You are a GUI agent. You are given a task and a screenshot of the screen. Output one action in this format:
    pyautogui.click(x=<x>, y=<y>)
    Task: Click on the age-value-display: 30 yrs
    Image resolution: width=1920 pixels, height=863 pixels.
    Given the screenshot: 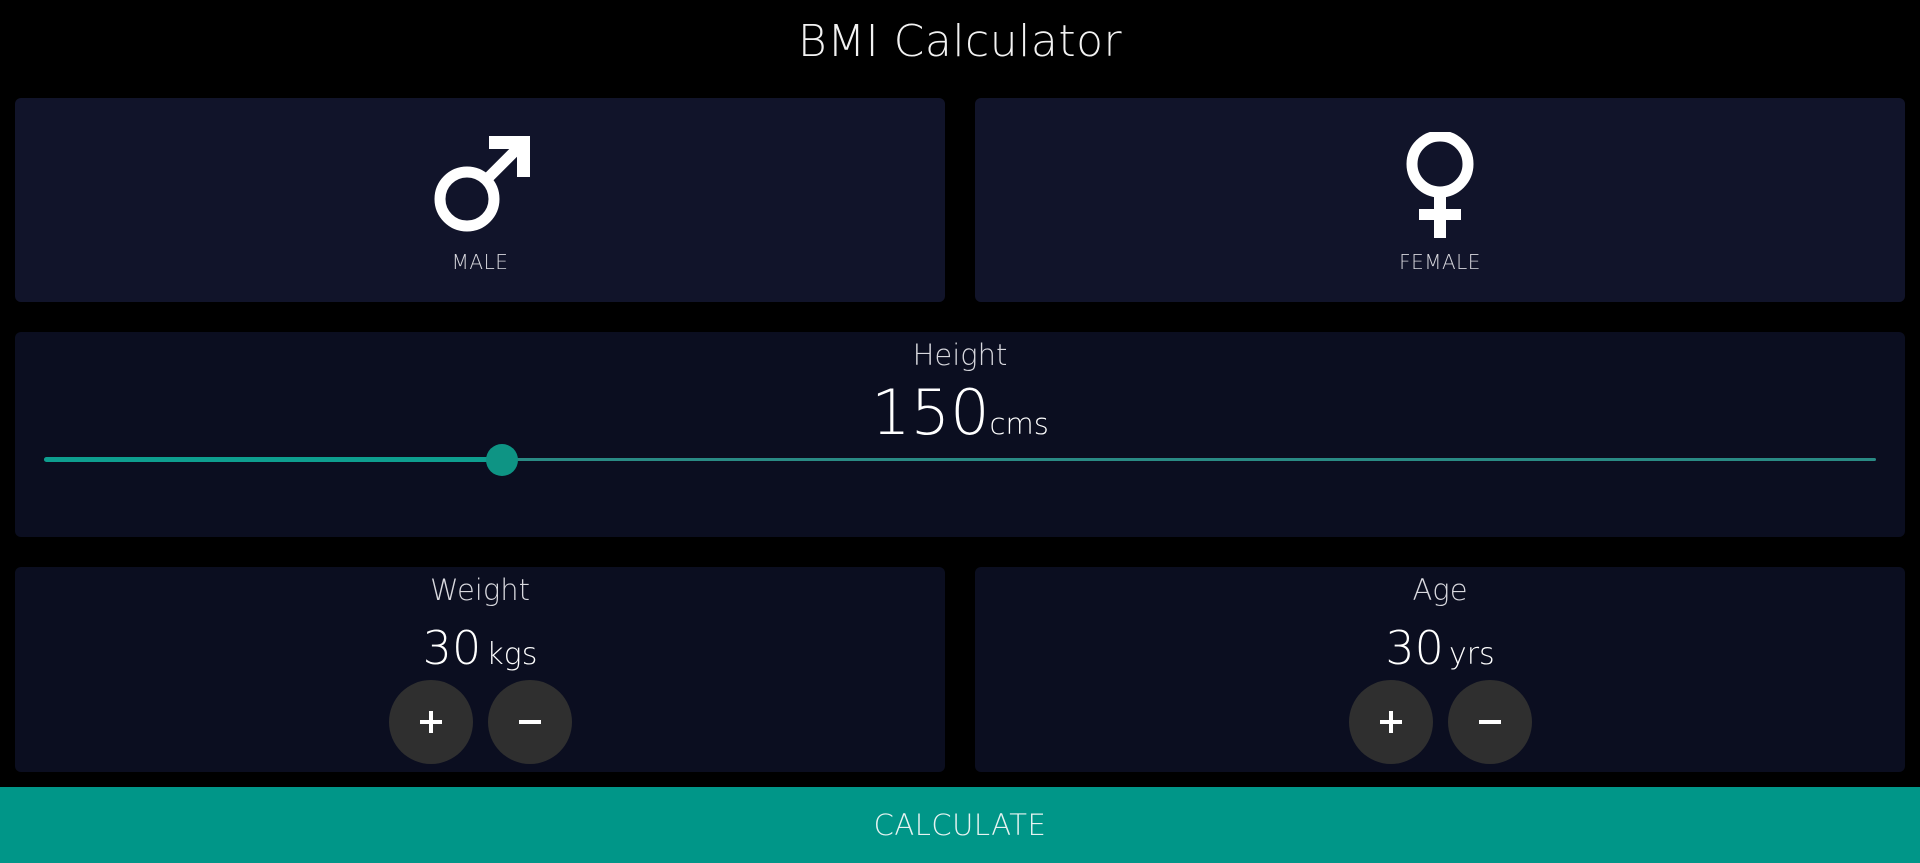 What is the action you would take?
    pyautogui.click(x=1440, y=648)
    